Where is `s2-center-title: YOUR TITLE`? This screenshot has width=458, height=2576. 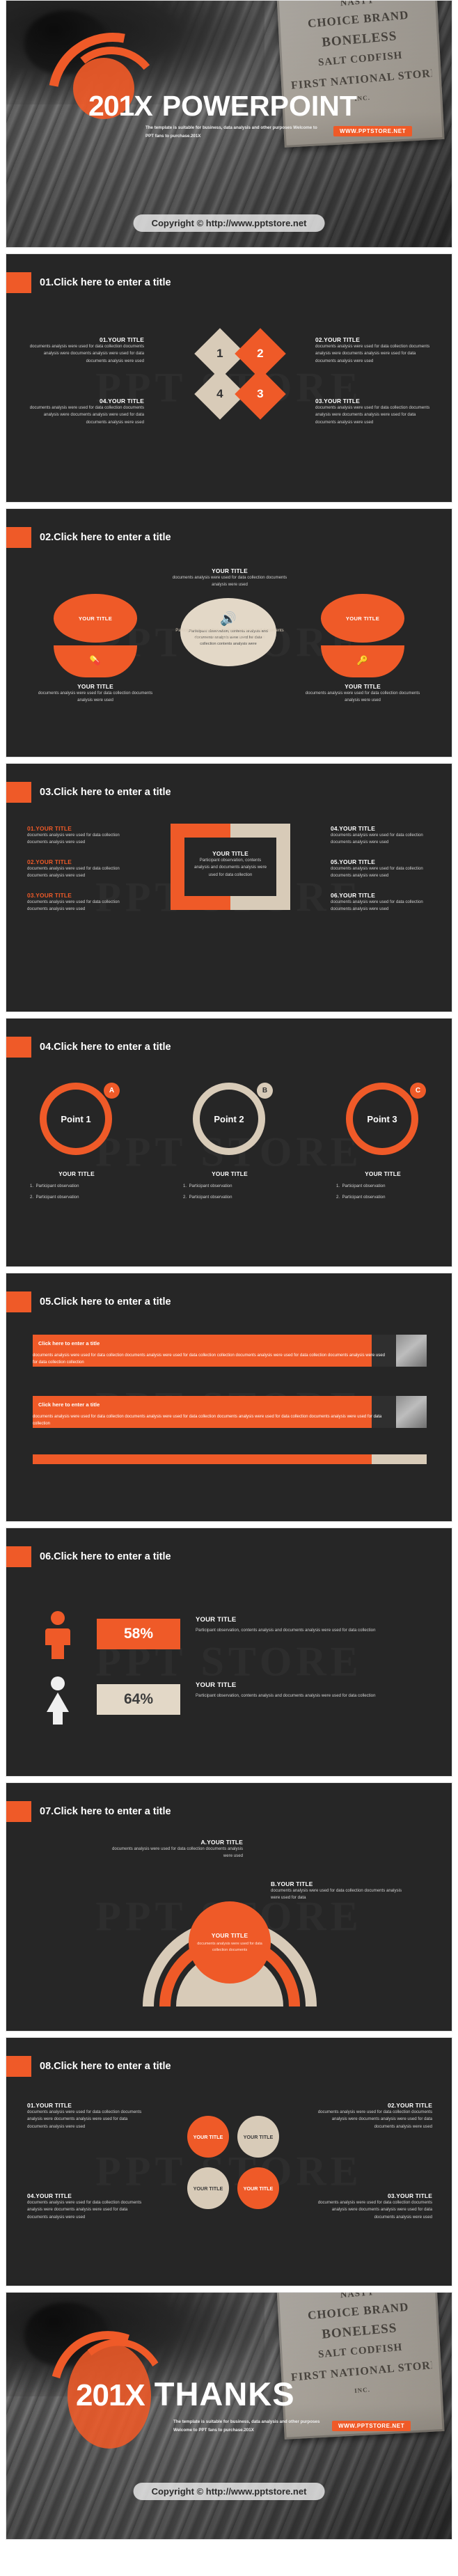 s2-center-title: YOUR TITLE is located at coordinates (230, 570).